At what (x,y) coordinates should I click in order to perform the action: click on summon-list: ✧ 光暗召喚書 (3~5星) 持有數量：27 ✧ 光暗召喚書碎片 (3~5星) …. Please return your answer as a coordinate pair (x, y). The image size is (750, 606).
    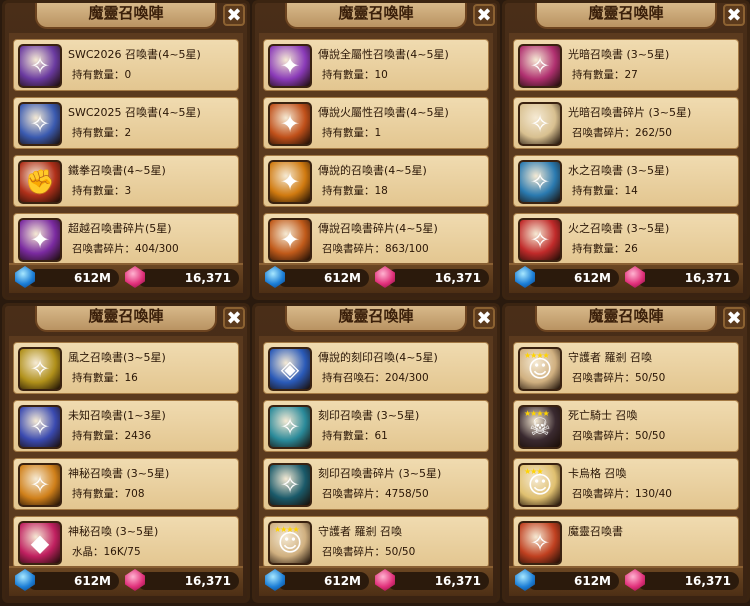
    Looking at the image, I should click on (626, 148).